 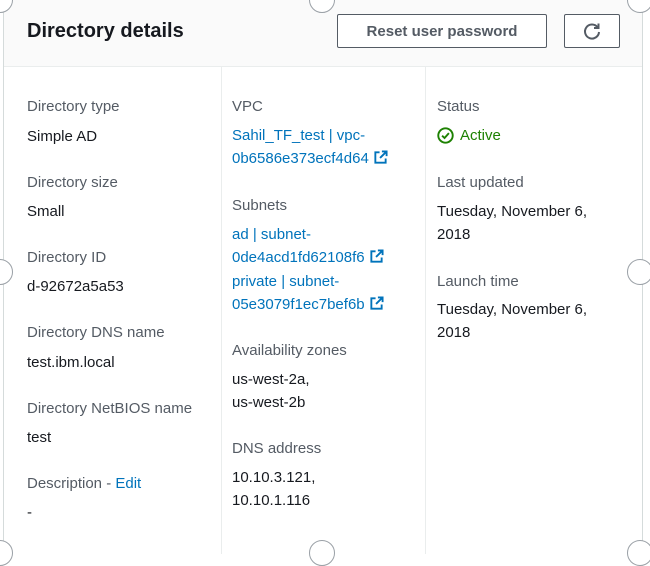 What do you see at coordinates (247, 106) in the screenshot?
I see `vpc-label: VPC` at bounding box center [247, 106].